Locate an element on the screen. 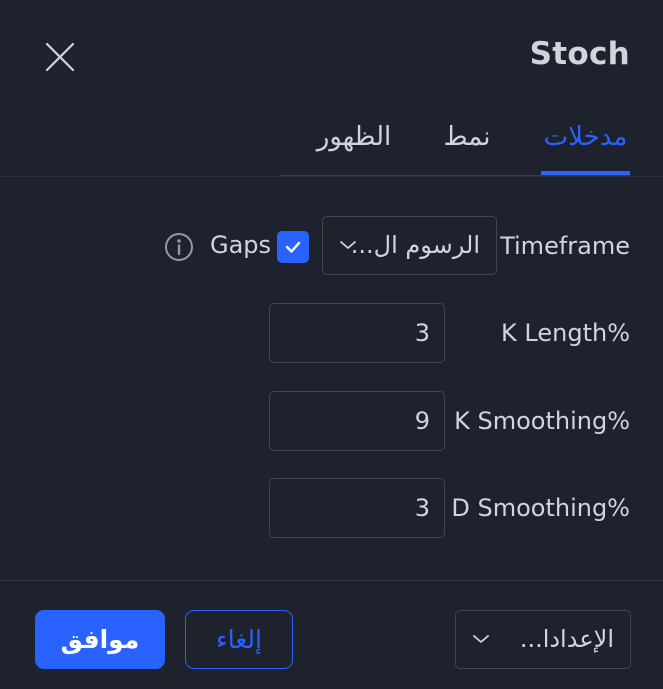  cancel-button: إلغاء is located at coordinates (239, 639).